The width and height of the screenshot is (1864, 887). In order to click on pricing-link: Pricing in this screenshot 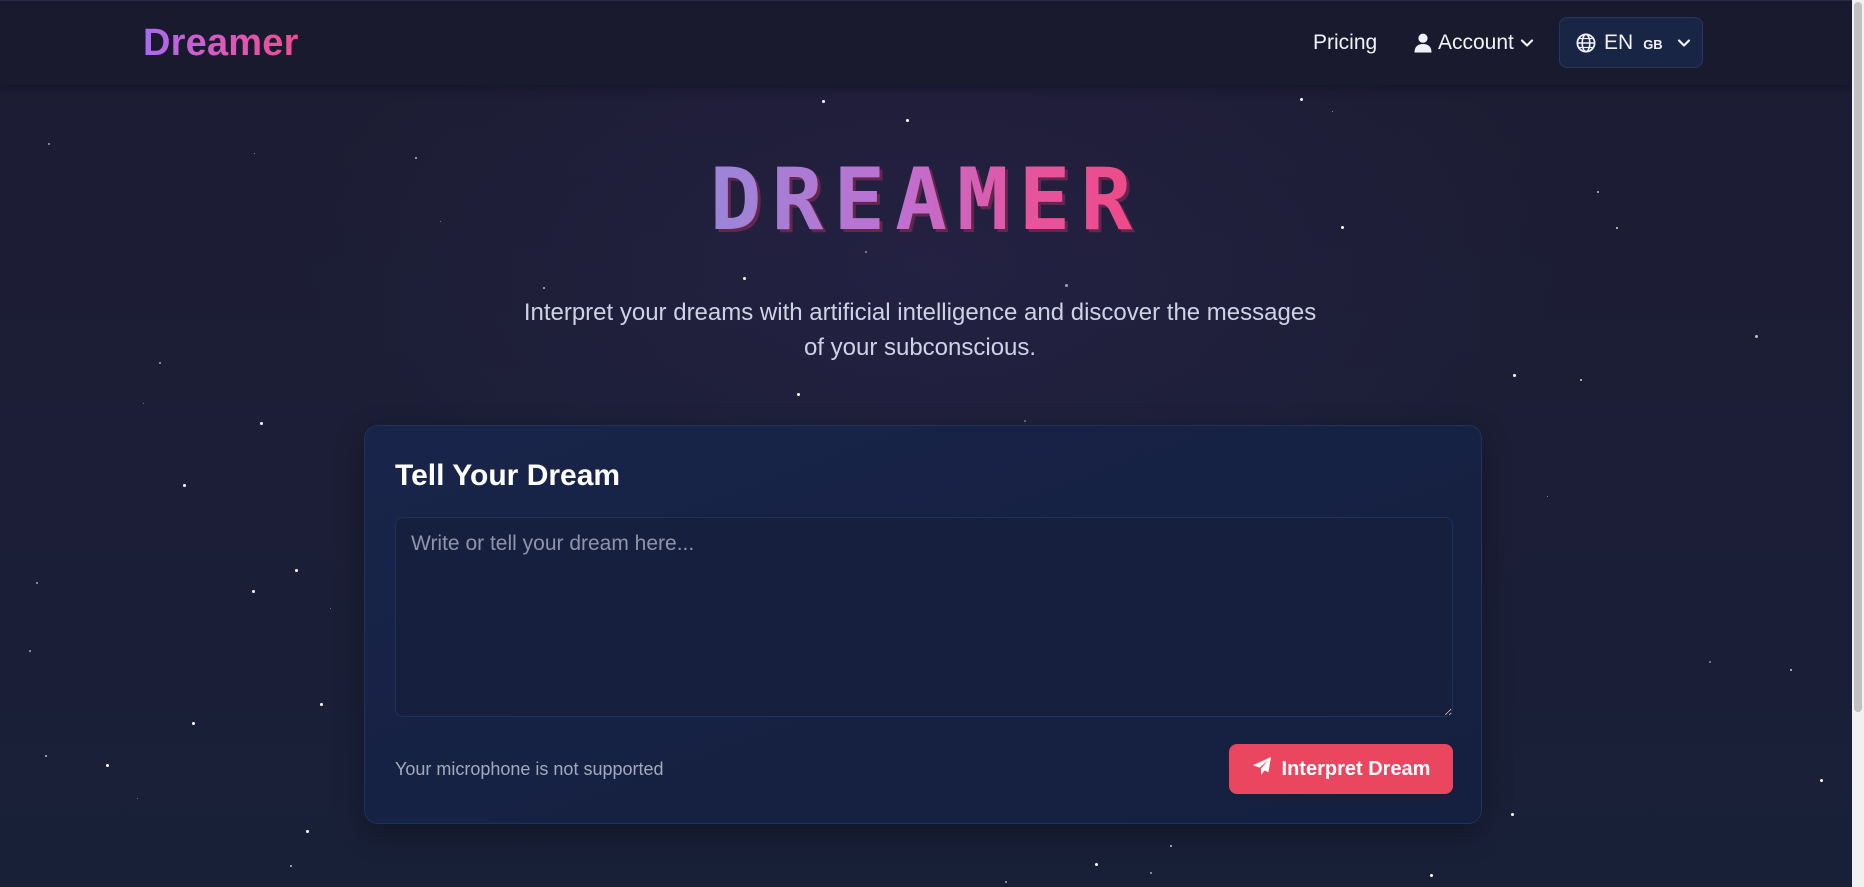, I will do `click(1345, 43)`.